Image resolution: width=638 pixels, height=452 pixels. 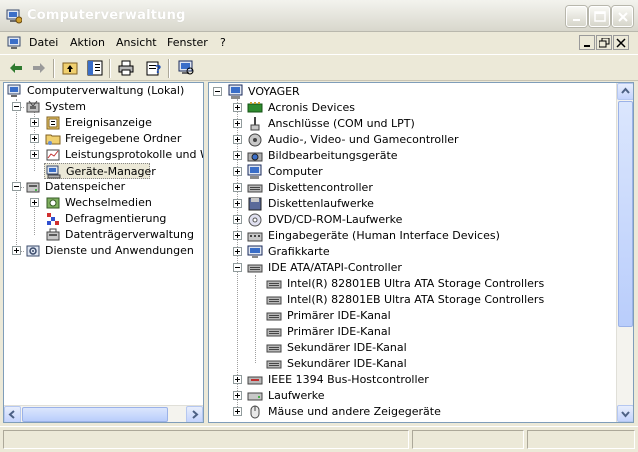 I want to click on scan-hardware-button, so click(x=186, y=68).